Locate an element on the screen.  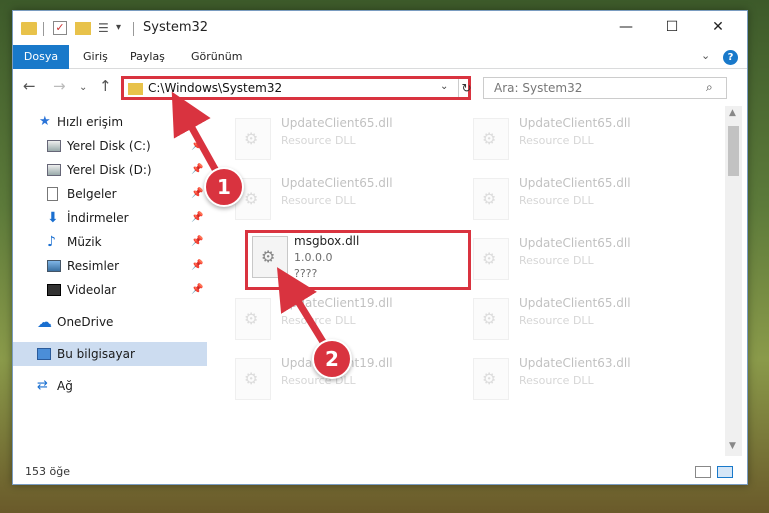
details-view-icon is located at coordinates (703, 472).